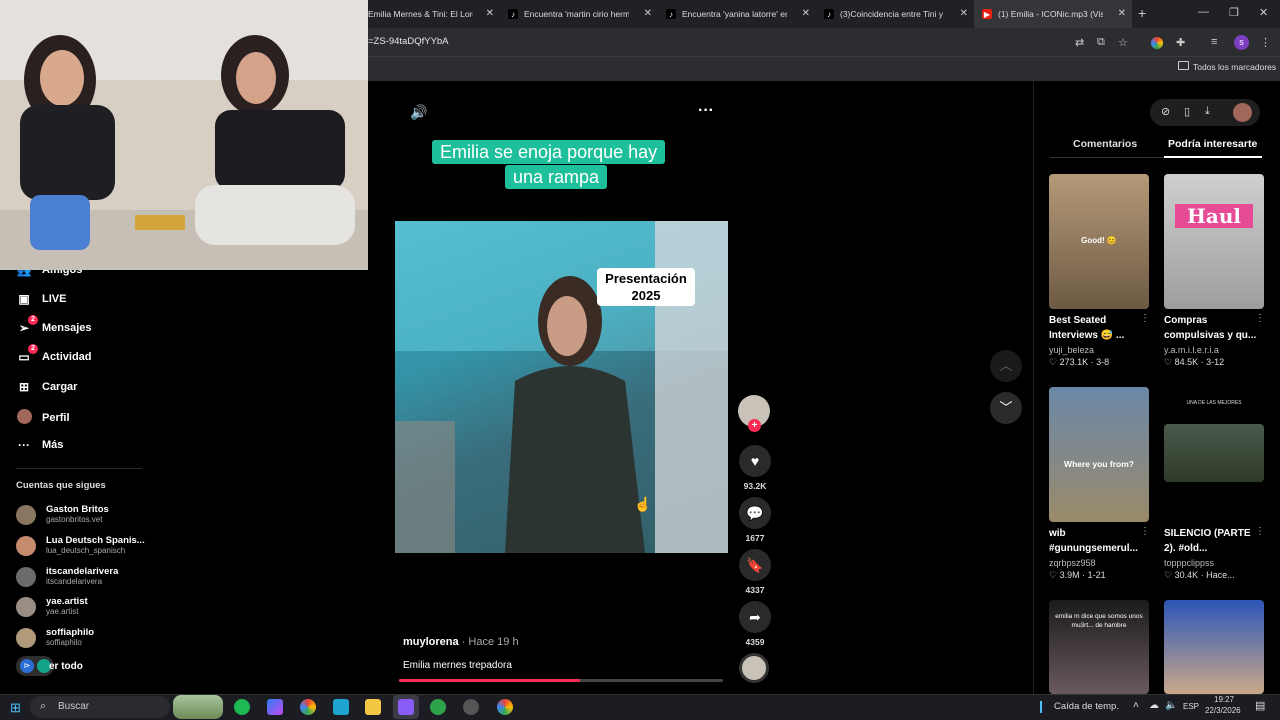 This screenshot has width=1280, height=720. What do you see at coordinates (1214, 241) in the screenshot?
I see `video-thumbnail: Haul` at bounding box center [1214, 241].